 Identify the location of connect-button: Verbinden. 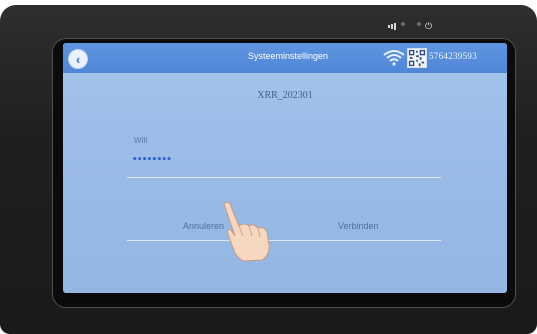
(358, 226).